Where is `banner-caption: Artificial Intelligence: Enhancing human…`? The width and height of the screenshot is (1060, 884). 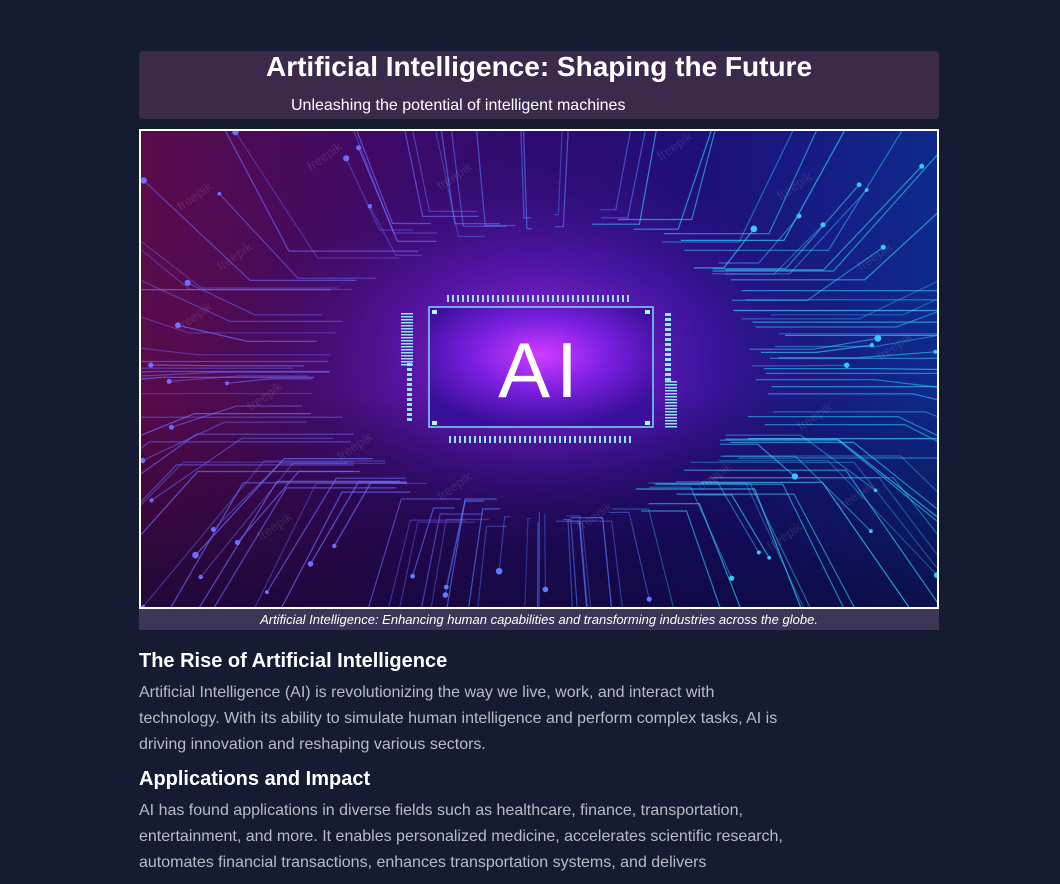 banner-caption: Artificial Intelligence: Enhancing human… is located at coordinates (539, 619).